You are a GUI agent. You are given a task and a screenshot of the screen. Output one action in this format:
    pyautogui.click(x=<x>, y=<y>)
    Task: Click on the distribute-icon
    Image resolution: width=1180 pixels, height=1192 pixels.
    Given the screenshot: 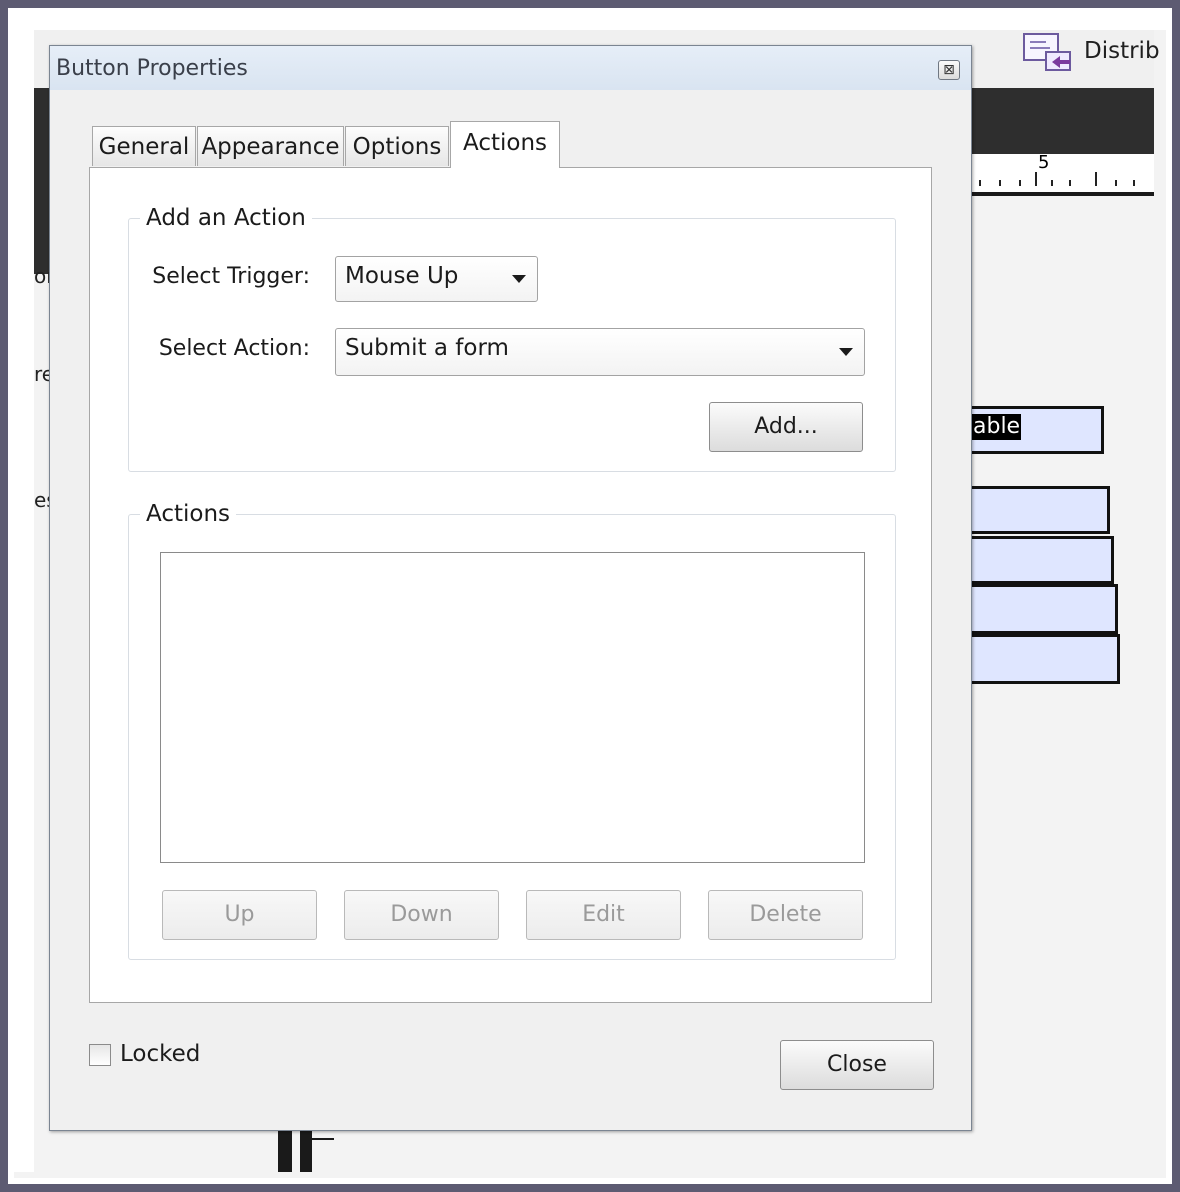 What is the action you would take?
    pyautogui.click(x=1049, y=53)
    